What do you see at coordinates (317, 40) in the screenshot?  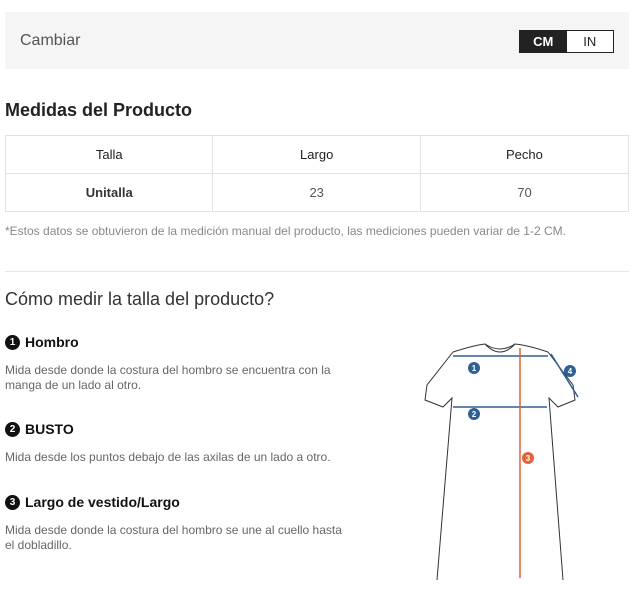 I see `unit-switch-bar: Cambiar CM IN` at bounding box center [317, 40].